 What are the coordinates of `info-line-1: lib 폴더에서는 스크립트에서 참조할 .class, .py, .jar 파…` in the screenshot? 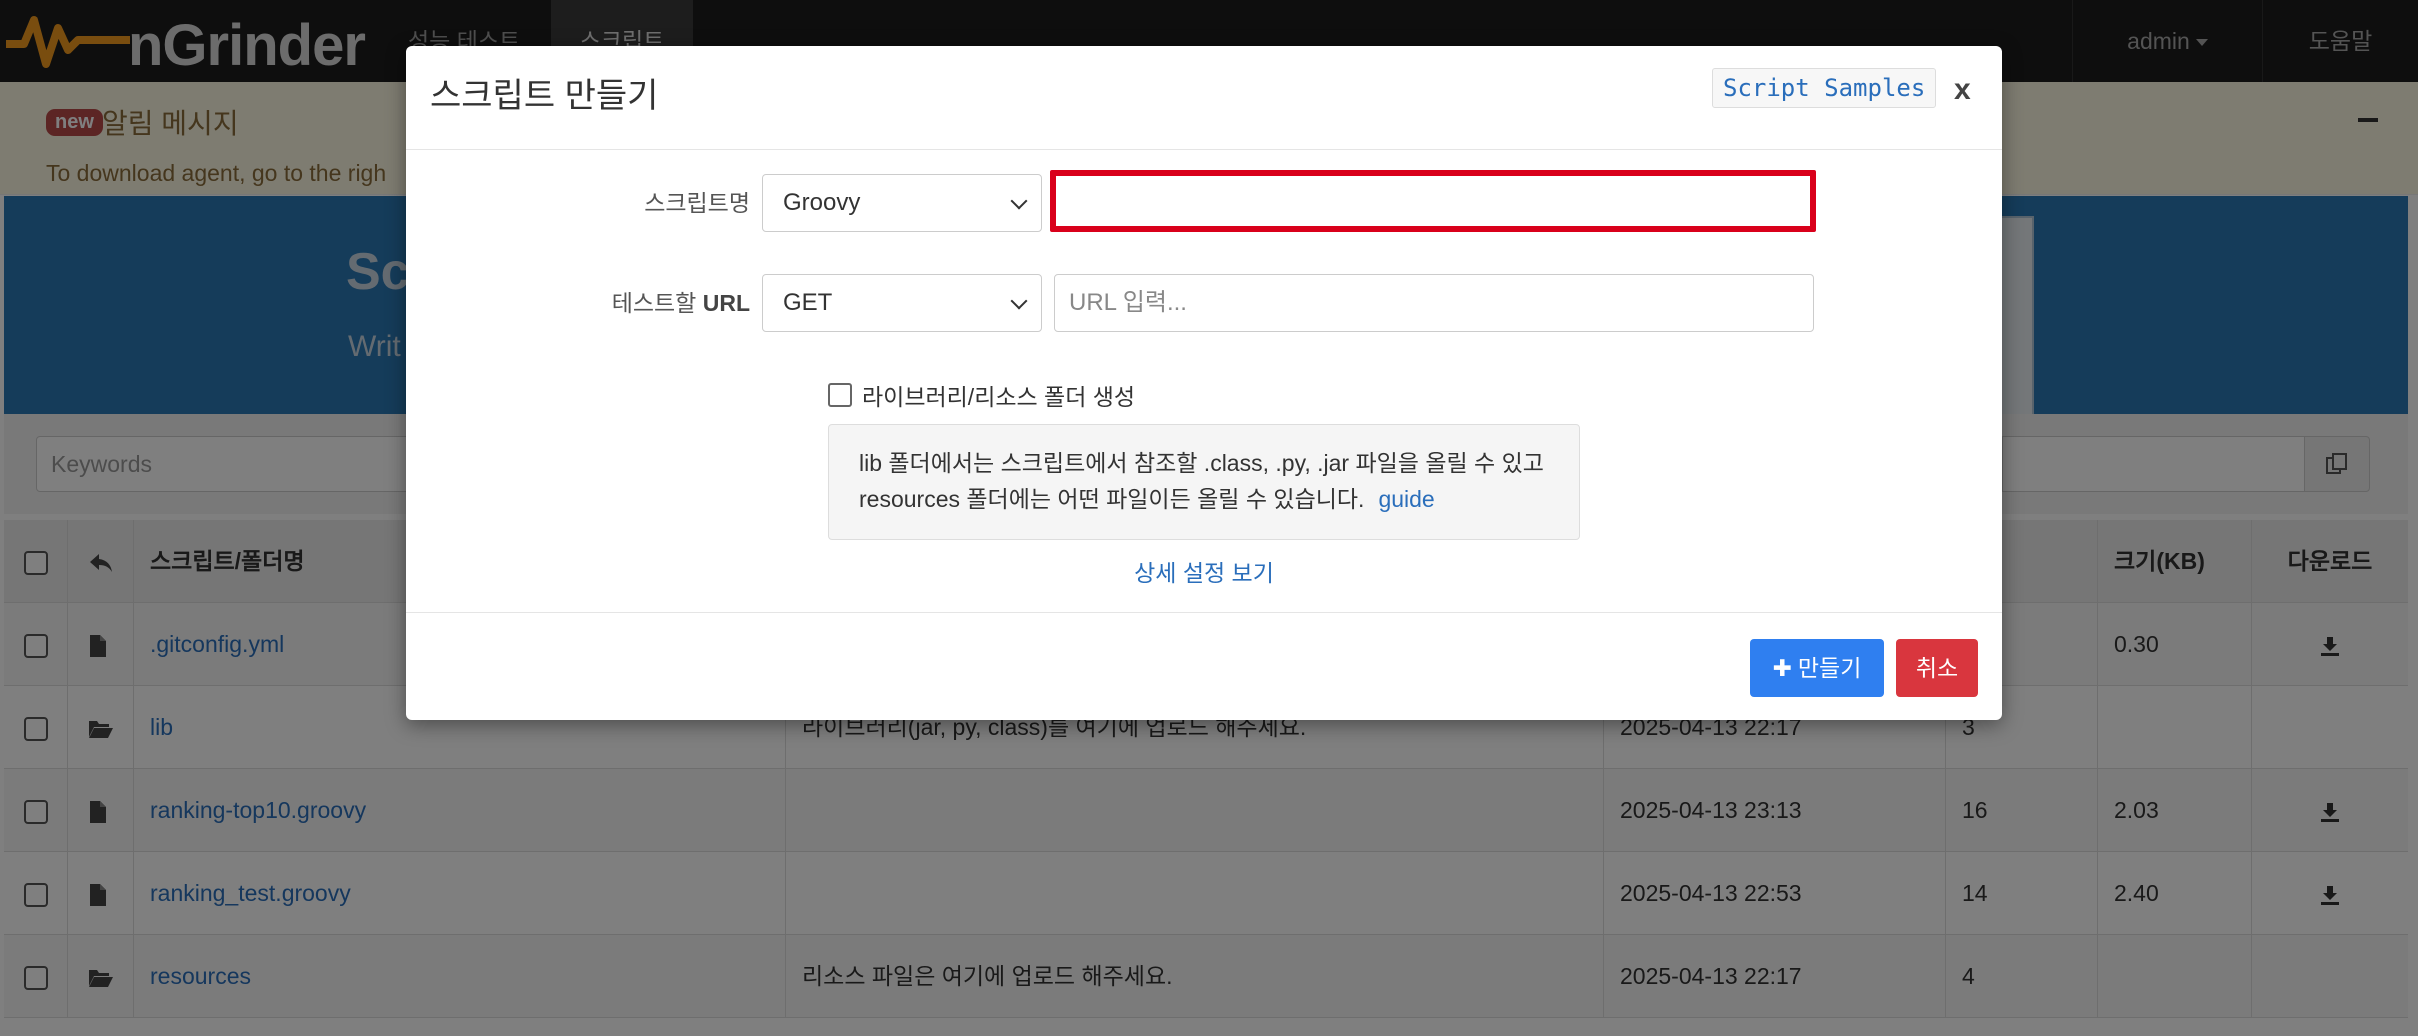 It's located at (1201, 463).